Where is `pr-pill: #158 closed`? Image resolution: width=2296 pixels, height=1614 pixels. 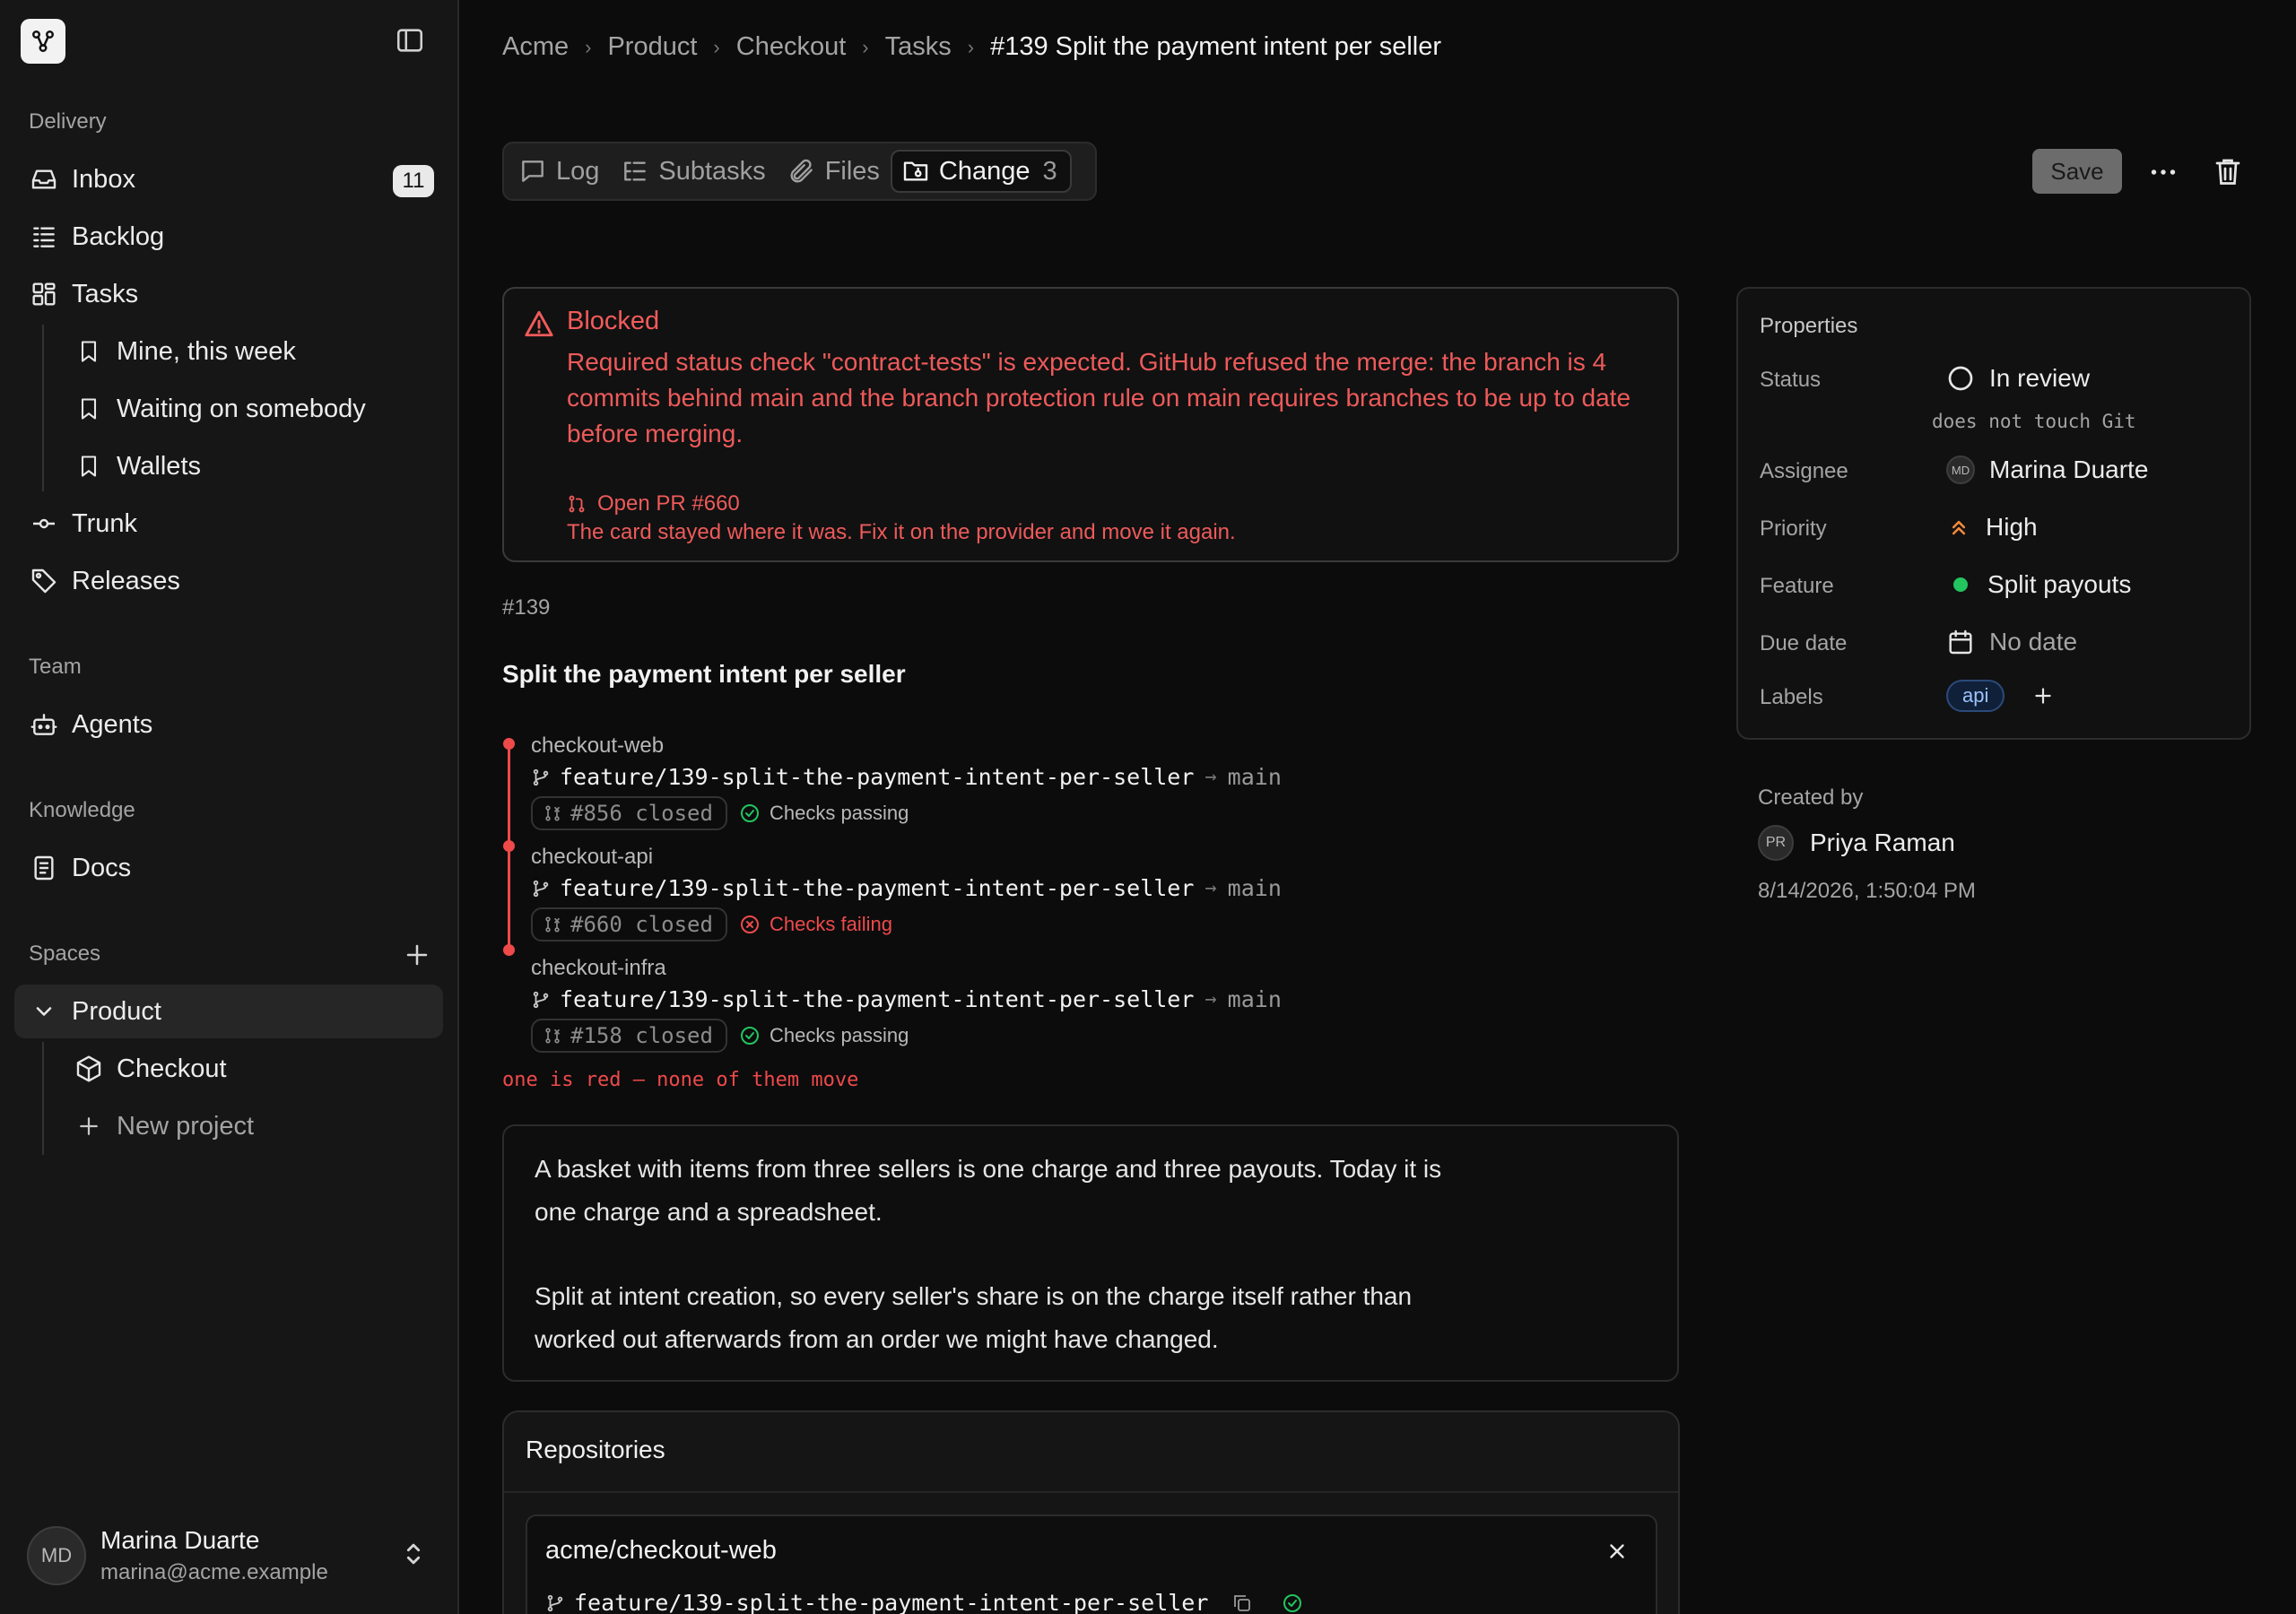 pr-pill: #158 closed is located at coordinates (629, 1036).